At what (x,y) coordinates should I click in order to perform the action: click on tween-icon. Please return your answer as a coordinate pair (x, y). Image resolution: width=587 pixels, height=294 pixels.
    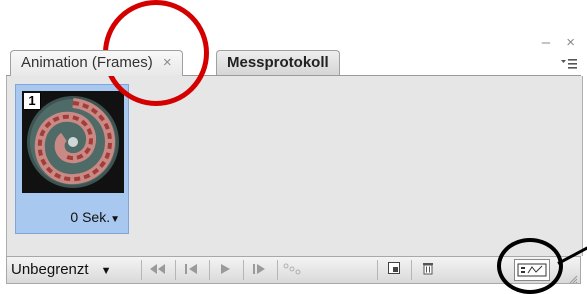
    Looking at the image, I should click on (292, 269).